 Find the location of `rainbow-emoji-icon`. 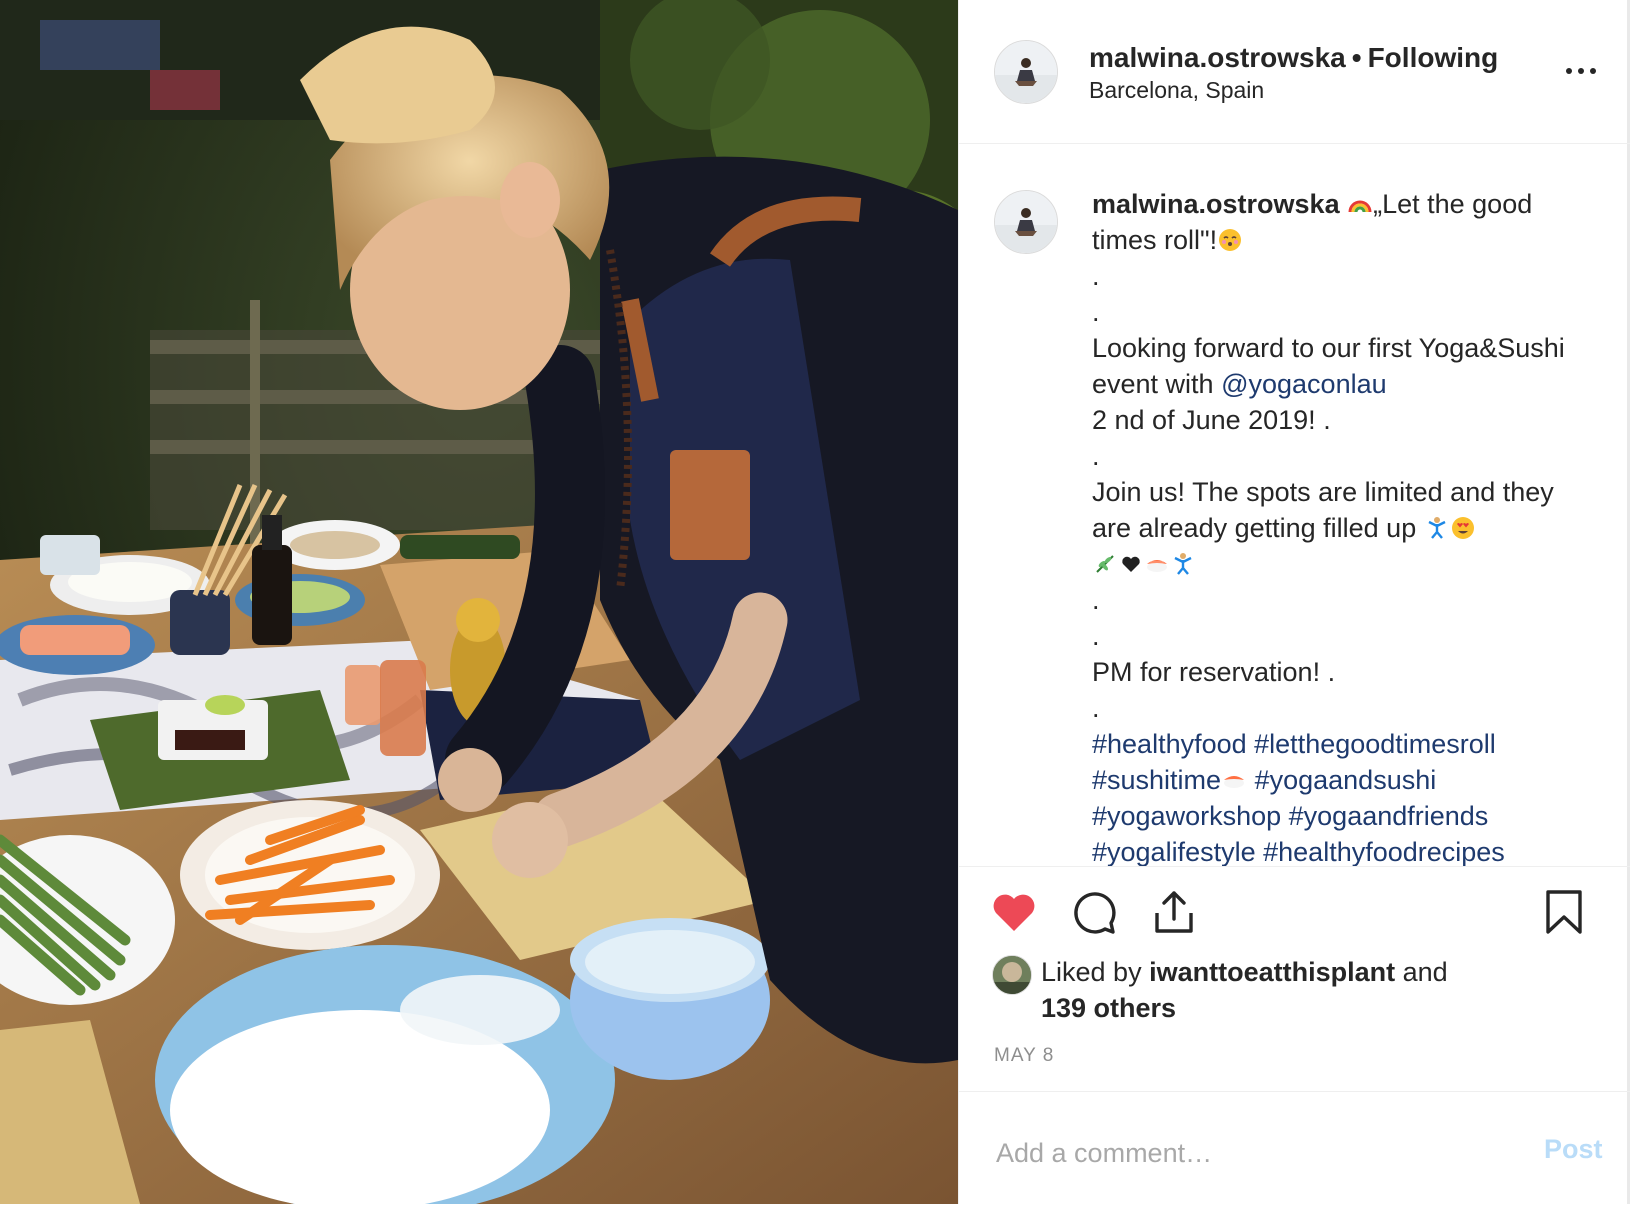

rainbow-emoji-icon is located at coordinates (1360, 204).